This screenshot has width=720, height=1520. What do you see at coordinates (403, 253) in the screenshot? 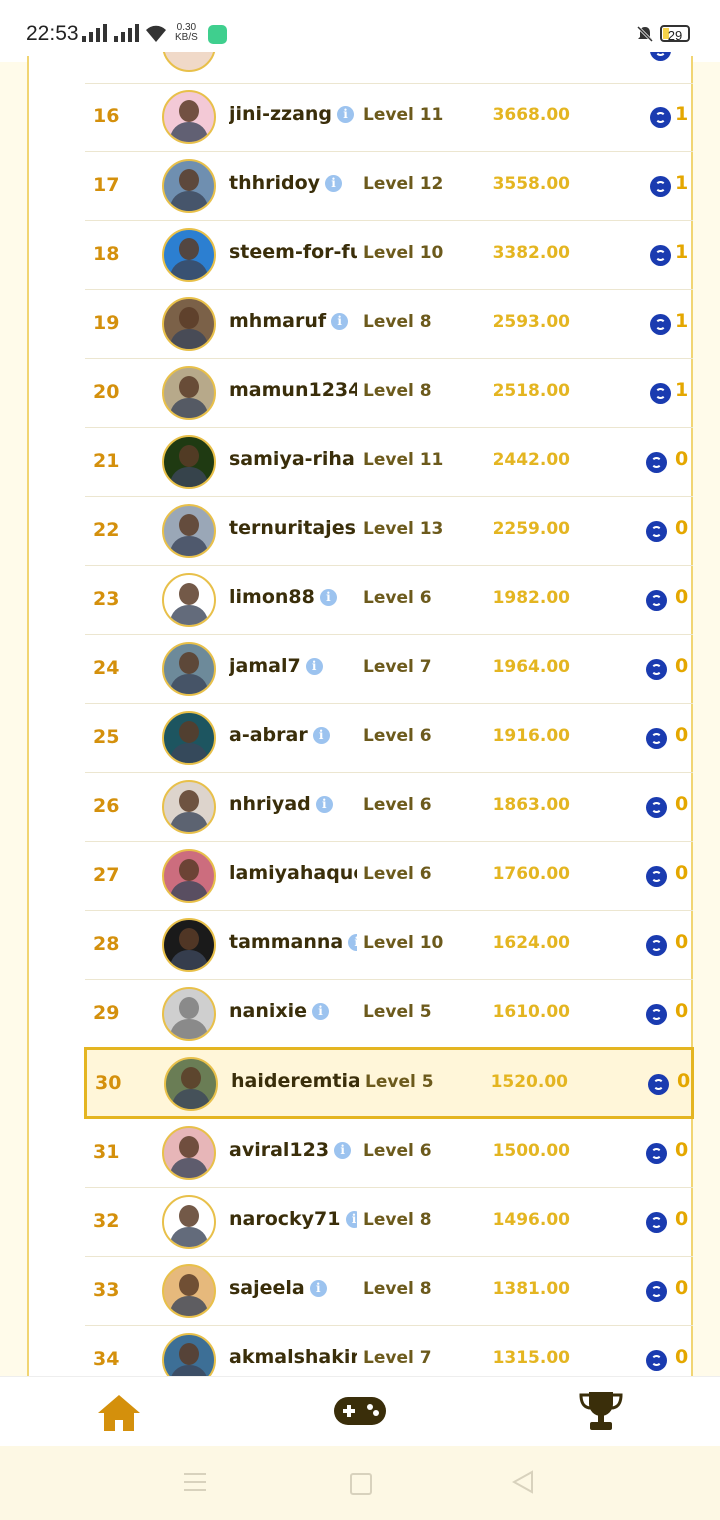
I see `level-label: Level 10` at bounding box center [403, 253].